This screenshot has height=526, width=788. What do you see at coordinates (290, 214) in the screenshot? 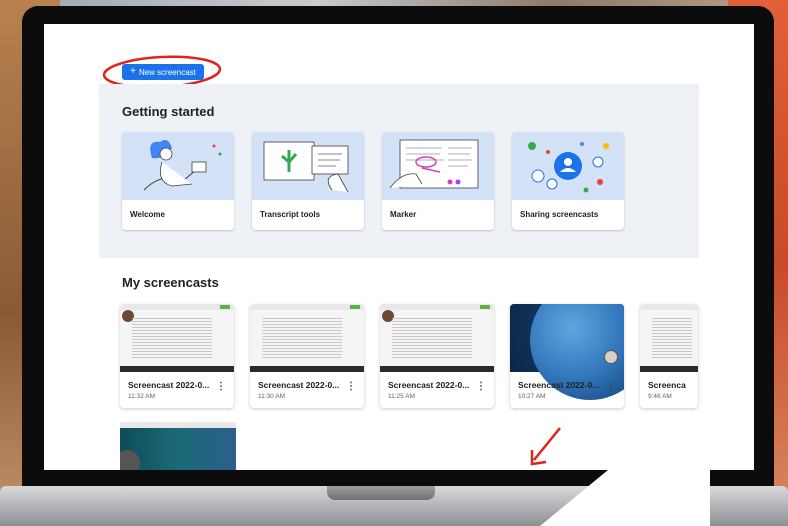
I see `card-label: Transcript tools` at bounding box center [290, 214].